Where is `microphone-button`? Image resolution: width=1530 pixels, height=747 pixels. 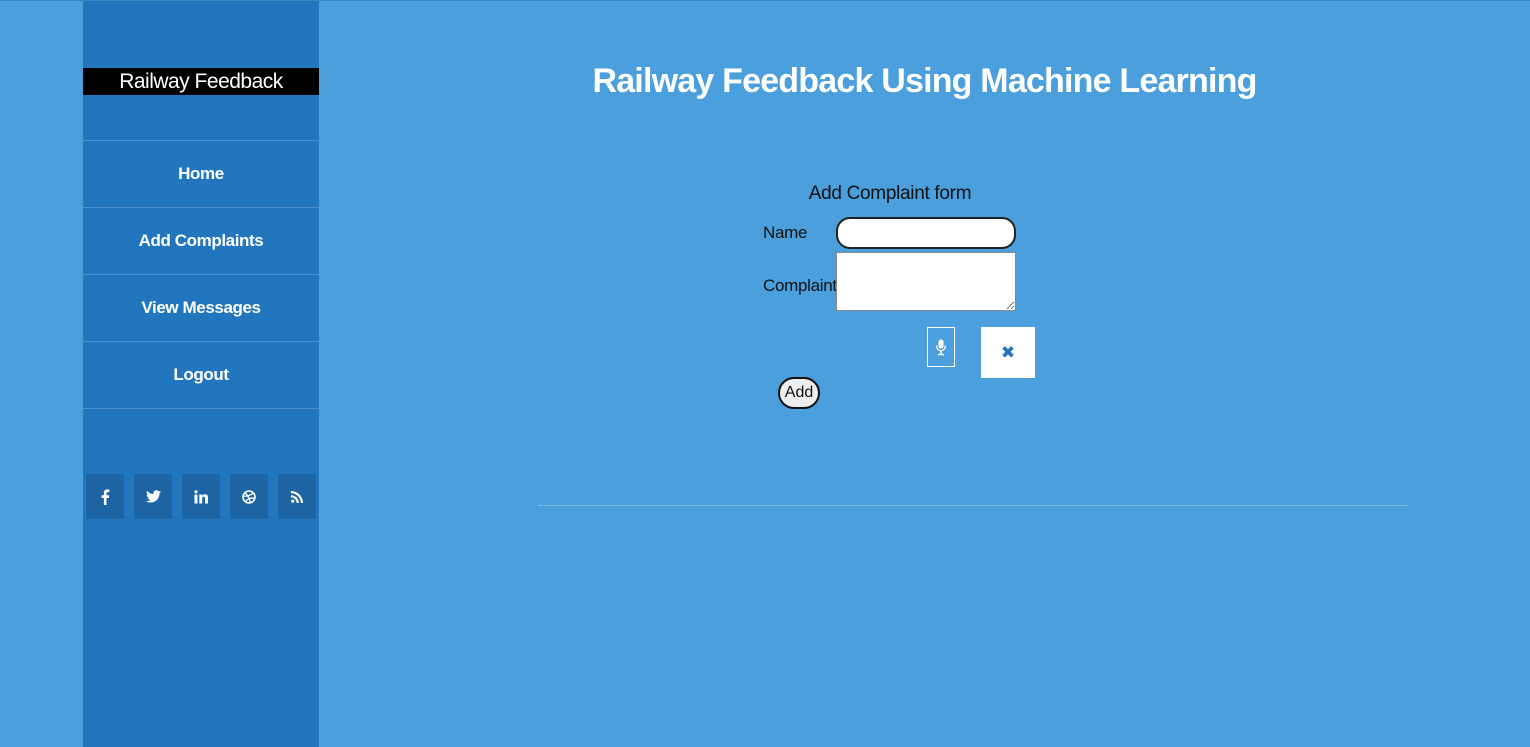
microphone-button is located at coordinates (941, 347).